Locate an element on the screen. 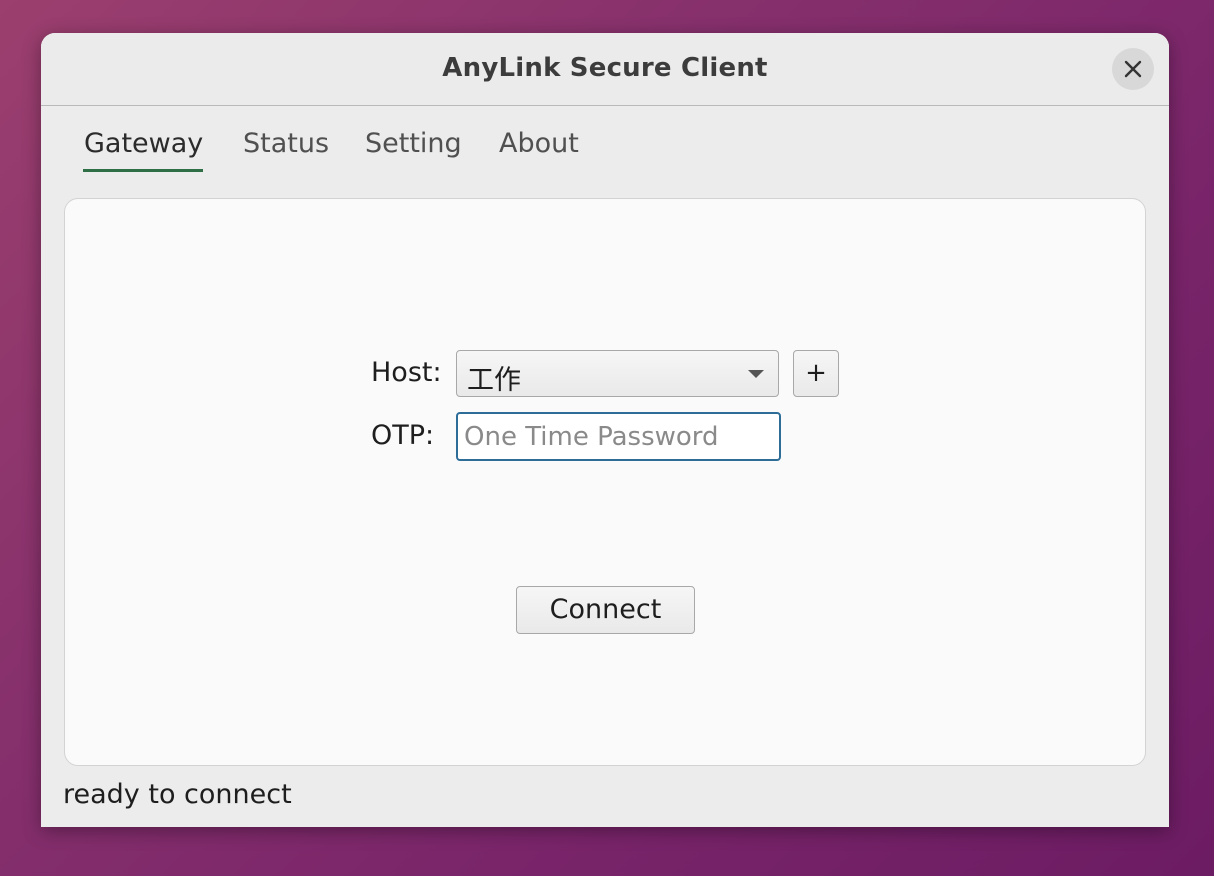  host-selected-value: 工作 is located at coordinates (494, 380).